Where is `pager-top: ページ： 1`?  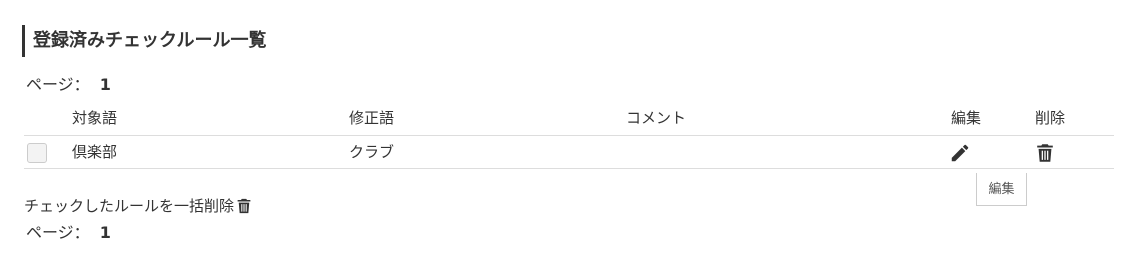 pager-top: ページ： 1 is located at coordinates (68, 85).